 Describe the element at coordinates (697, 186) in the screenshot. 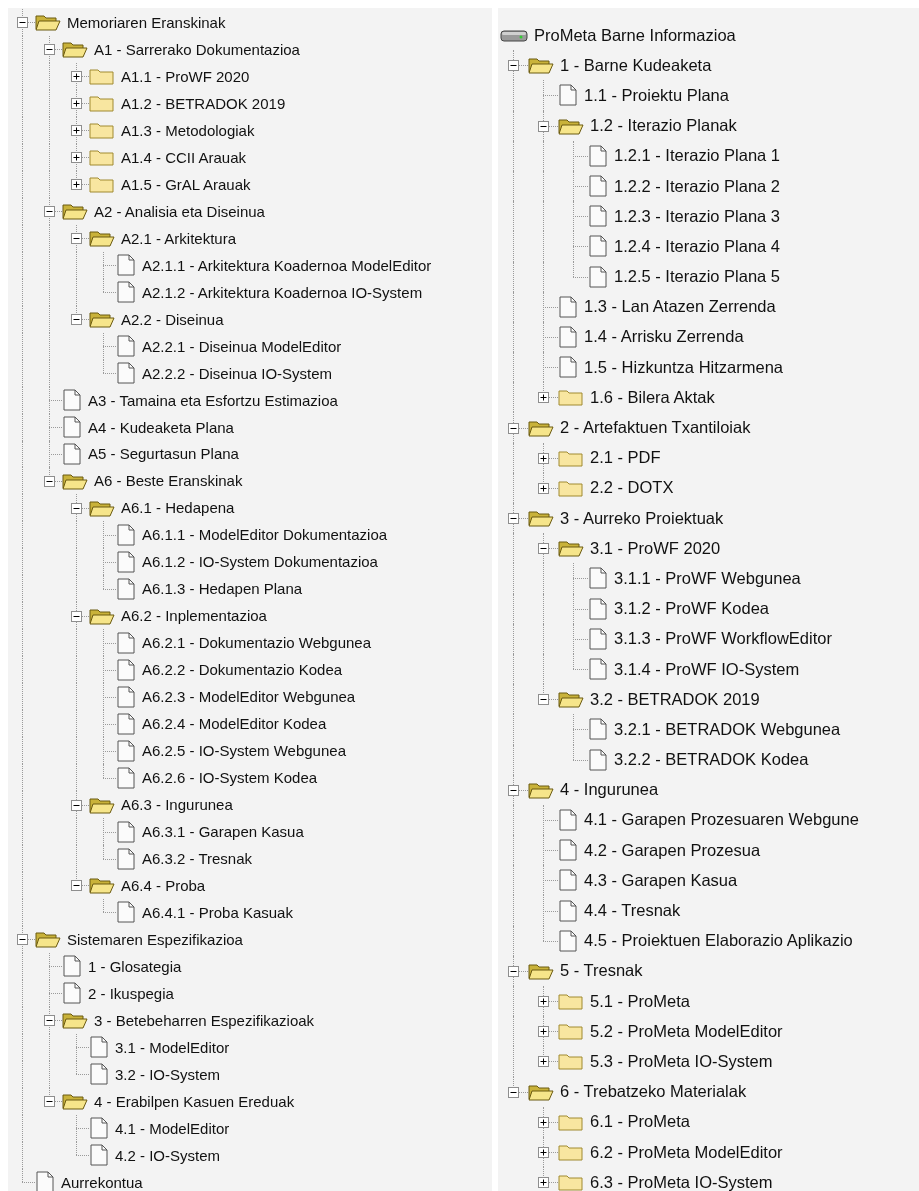

I see `tree-item: 1.2.2 - Iterazio Plana 2` at that location.